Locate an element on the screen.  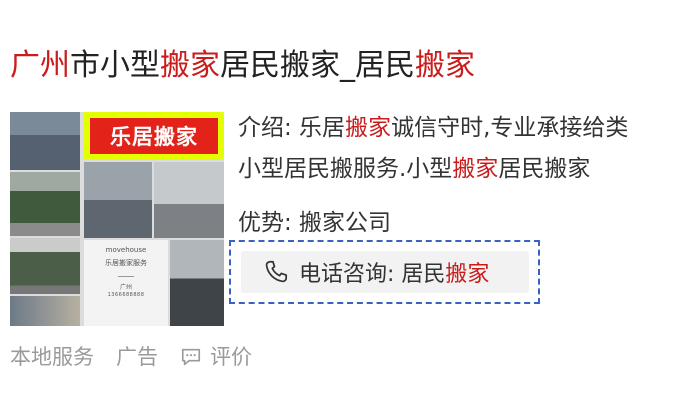
intro-text: 诚信守时,专业承接给类 is located at coordinates (510, 128).